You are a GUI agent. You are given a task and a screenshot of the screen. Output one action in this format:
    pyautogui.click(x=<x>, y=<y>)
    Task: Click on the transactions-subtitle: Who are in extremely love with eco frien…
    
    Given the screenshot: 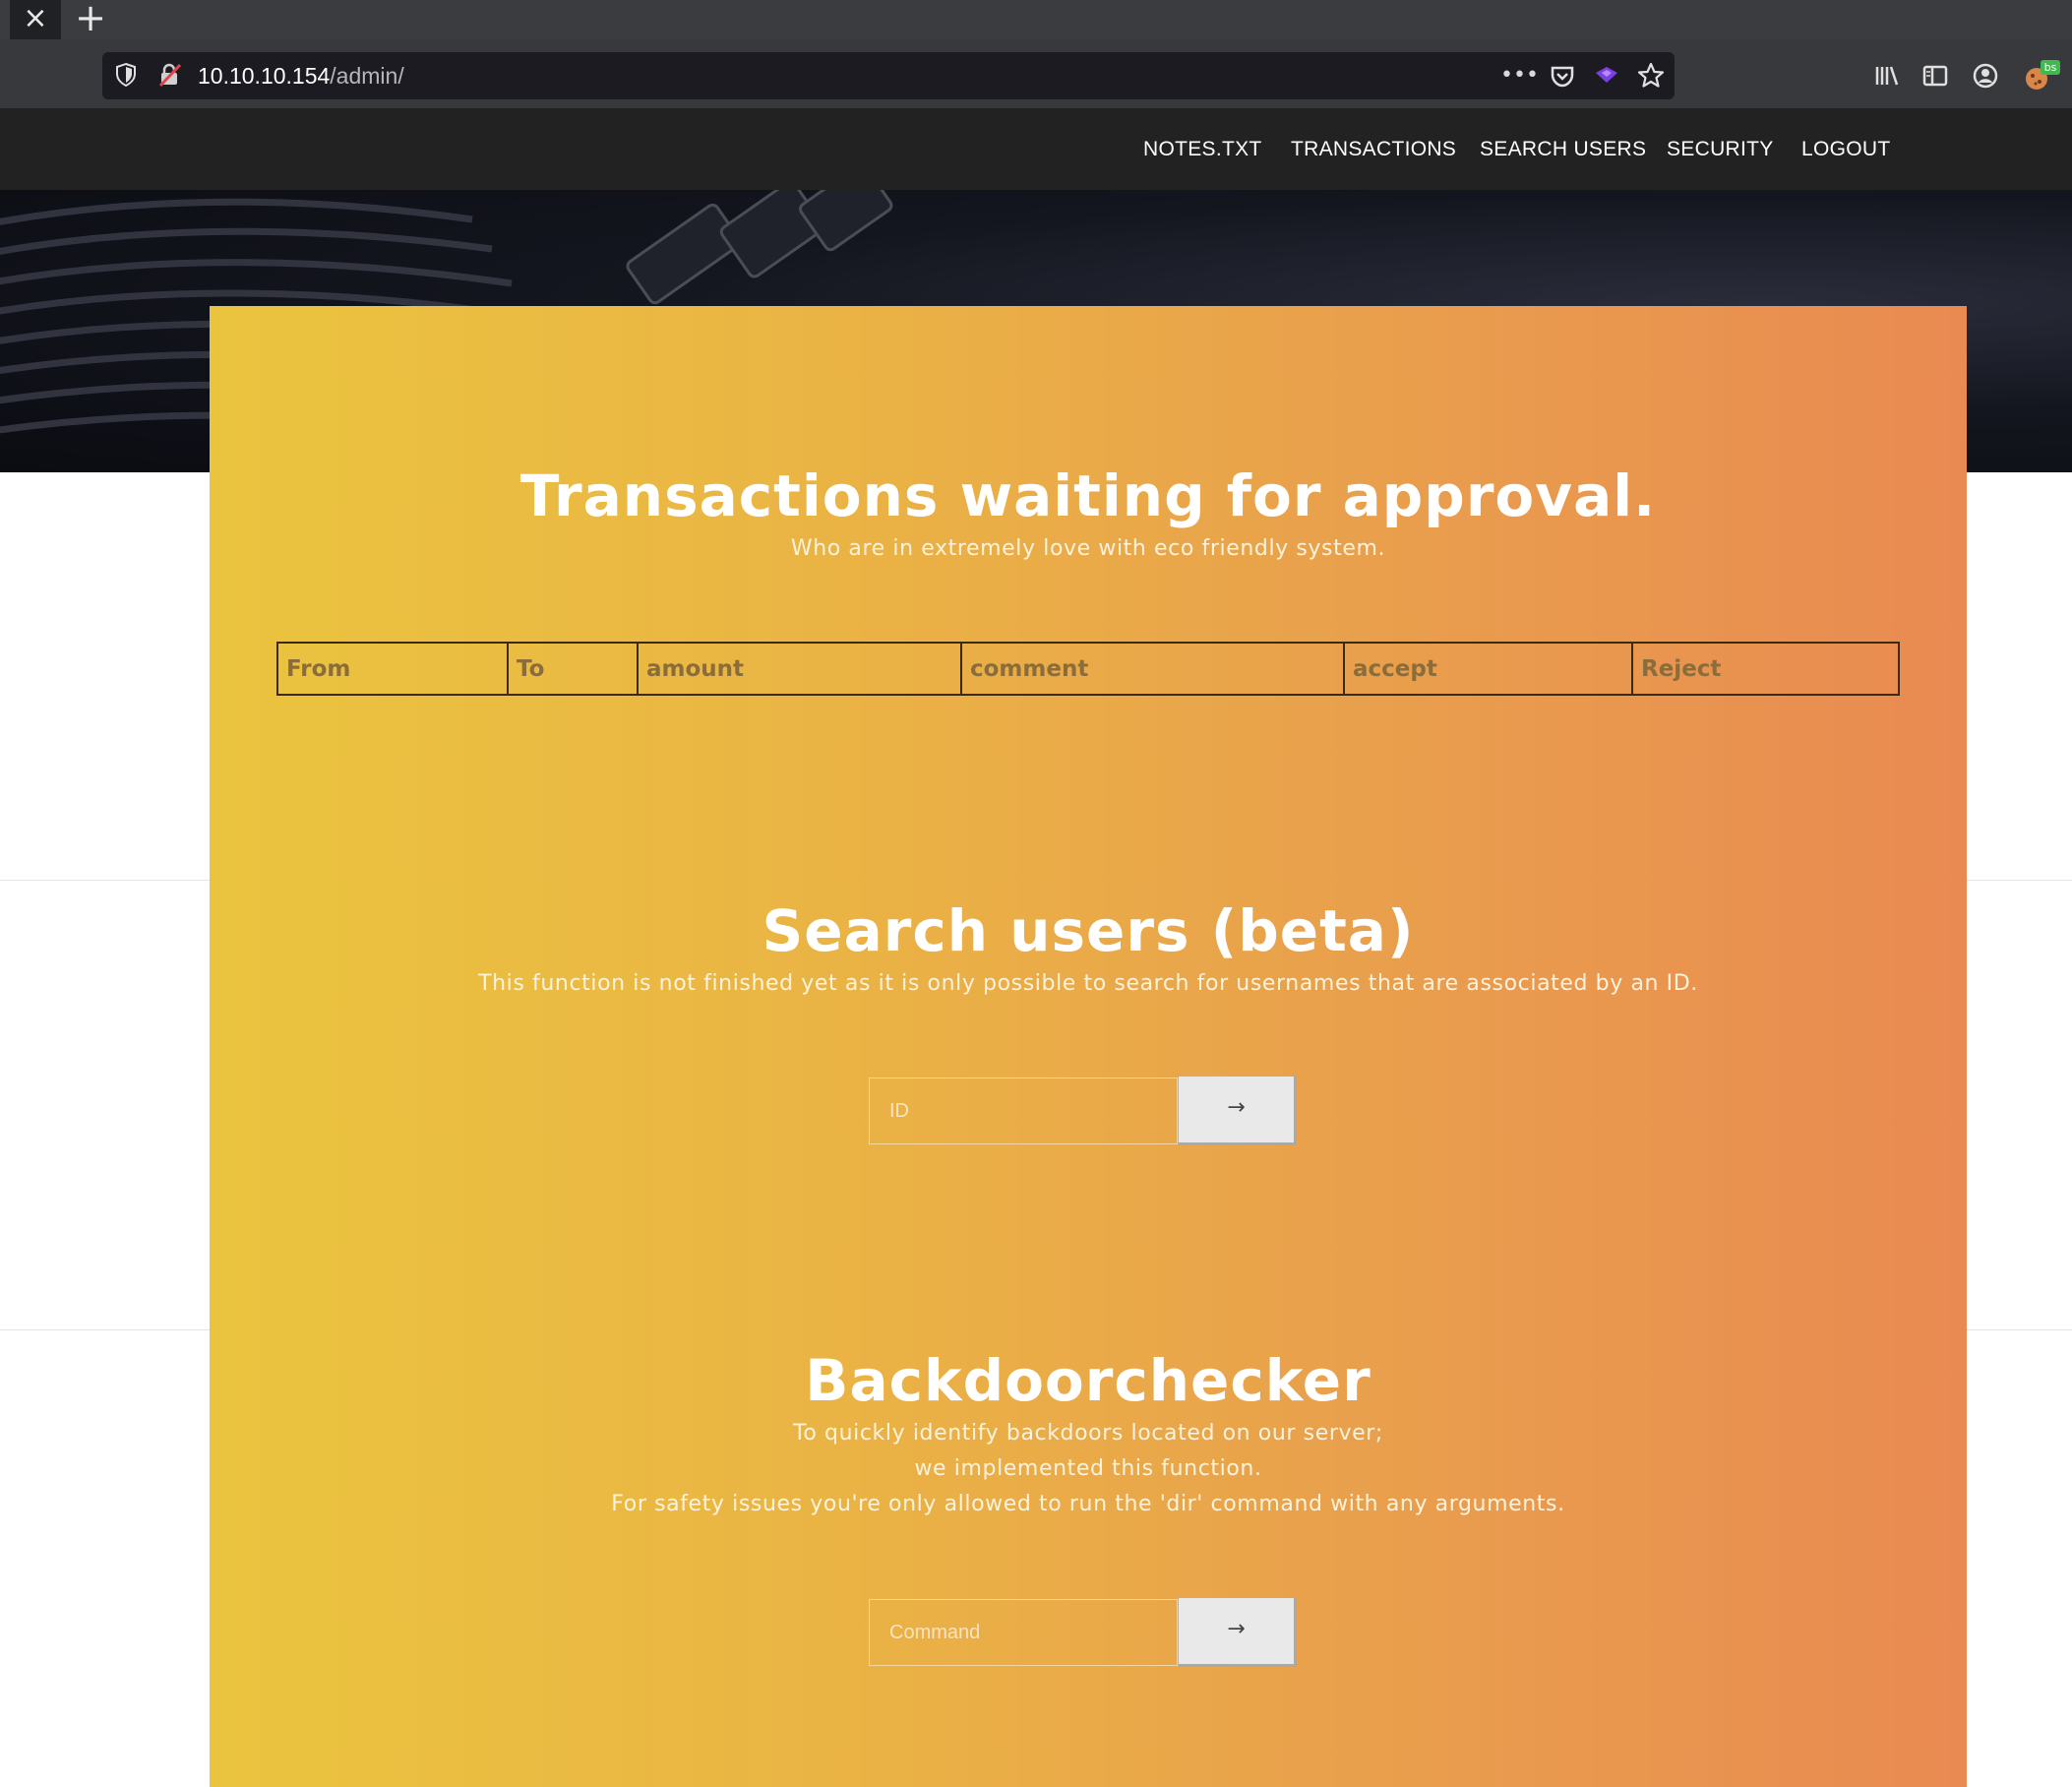 What is the action you would take?
    pyautogui.click(x=1088, y=548)
    